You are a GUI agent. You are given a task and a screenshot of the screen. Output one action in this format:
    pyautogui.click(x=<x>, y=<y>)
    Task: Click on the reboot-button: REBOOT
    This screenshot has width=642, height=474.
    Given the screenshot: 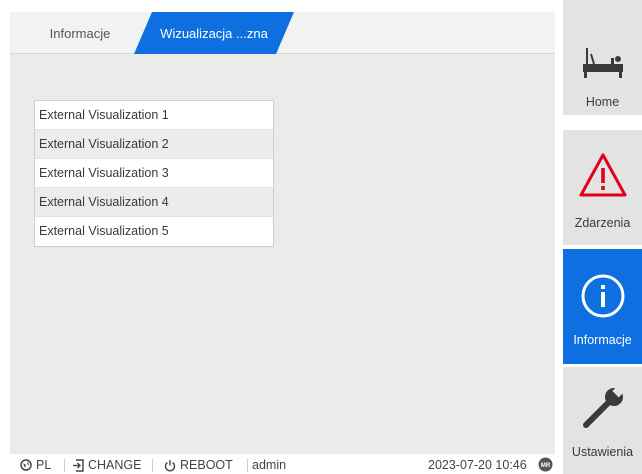 What is the action you would take?
    pyautogui.click(x=198, y=465)
    